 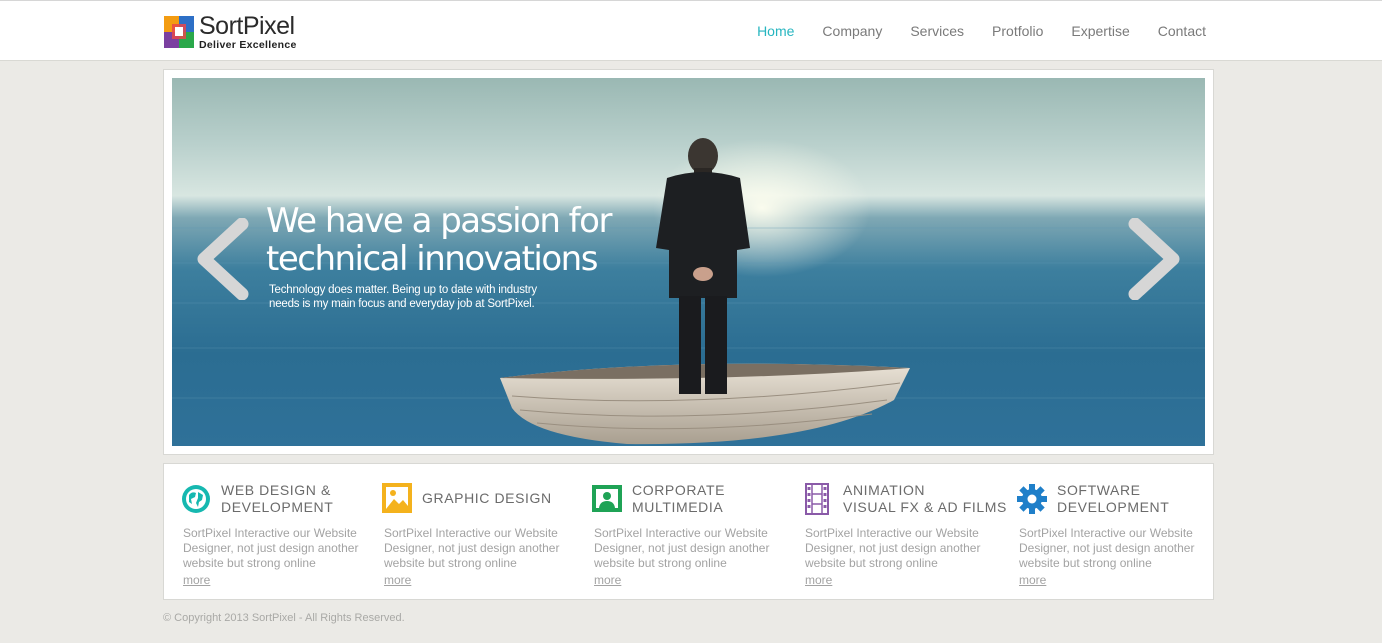 What do you see at coordinates (817, 499) in the screenshot?
I see `film-icon` at bounding box center [817, 499].